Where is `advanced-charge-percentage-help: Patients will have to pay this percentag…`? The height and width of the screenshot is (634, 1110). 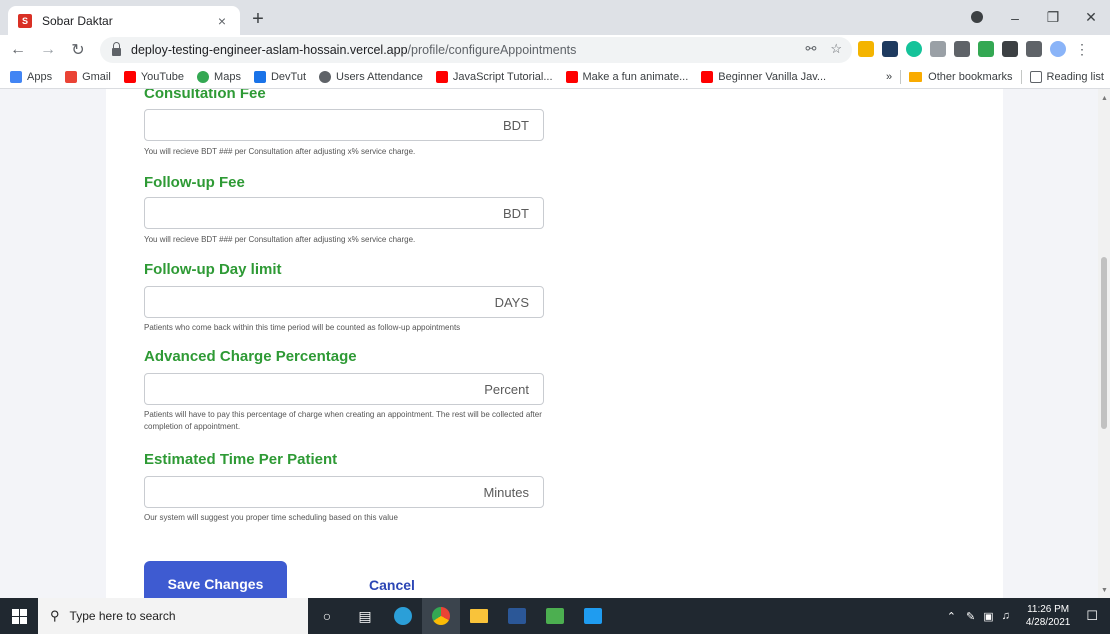
advanced-charge-percentage-help: Patients will have to pay this percentag… is located at coordinates (343, 420).